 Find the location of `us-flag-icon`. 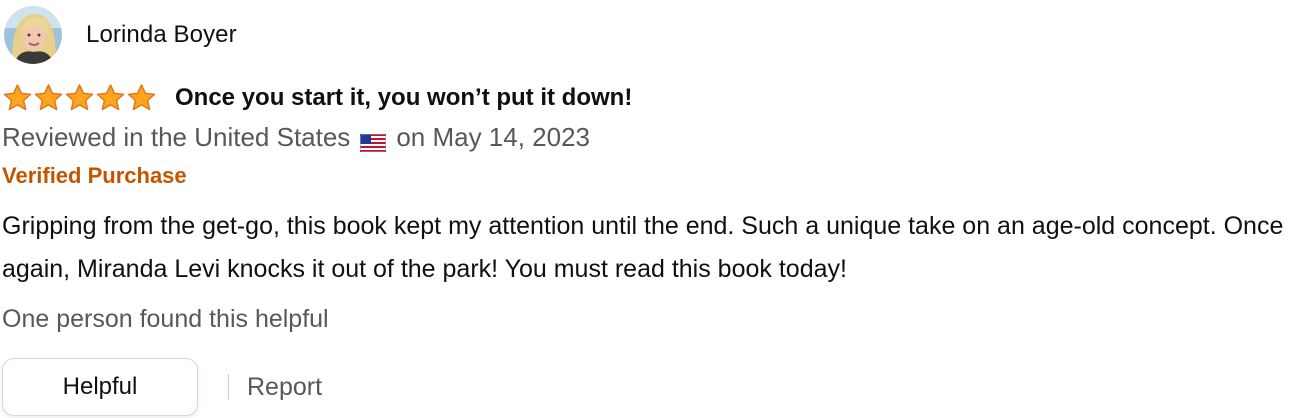

us-flag-icon is located at coordinates (373, 140).